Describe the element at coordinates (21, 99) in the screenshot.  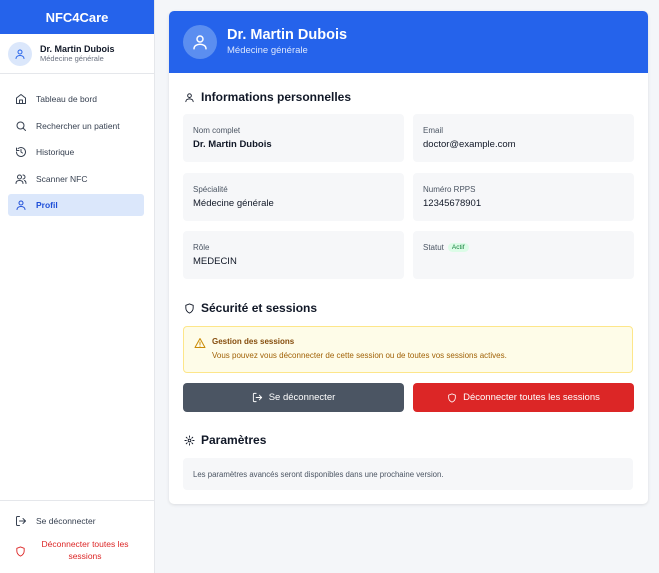
I see `home-icon` at that location.